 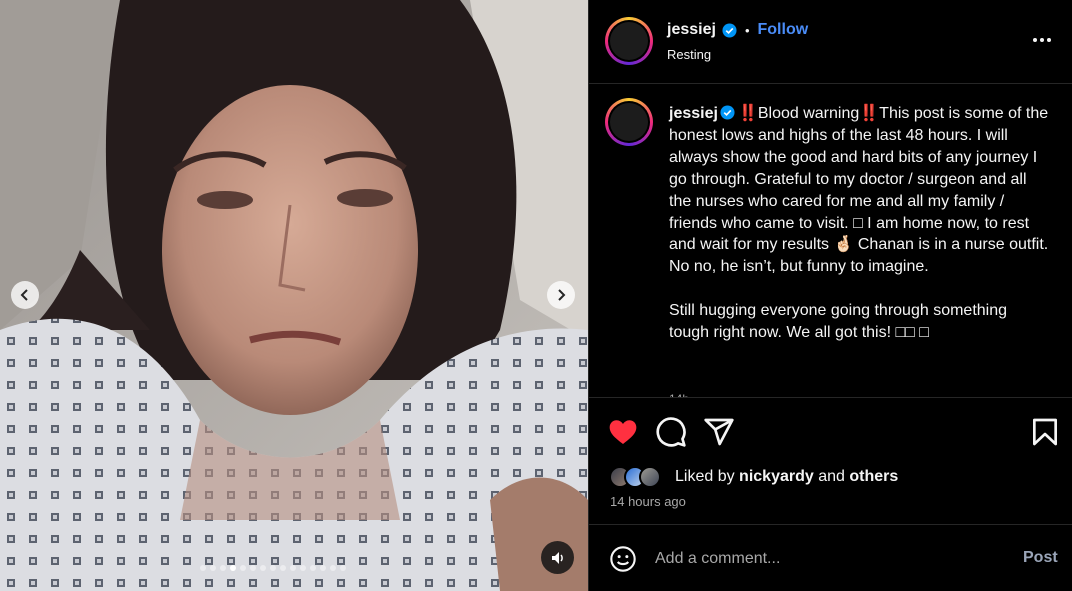 I want to click on speaker-icon, so click(x=557, y=557).